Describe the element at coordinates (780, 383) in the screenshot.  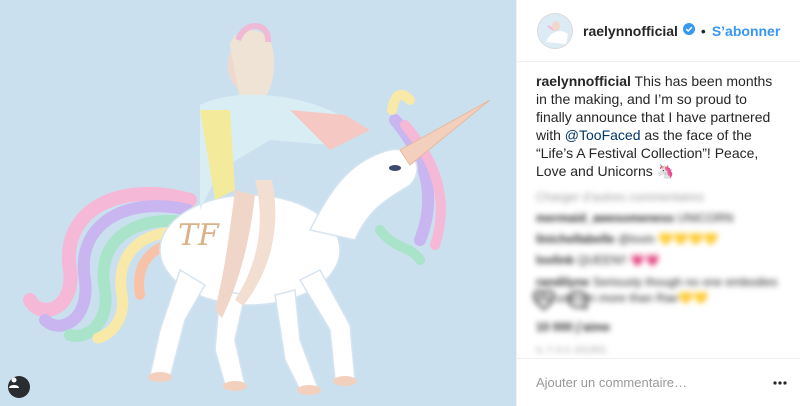
I see `more-options-icon` at that location.